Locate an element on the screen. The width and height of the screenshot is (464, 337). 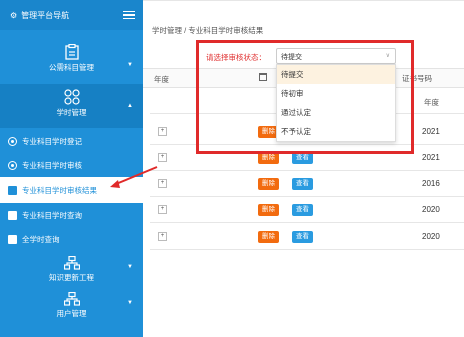
year-filter-label: 年度 is located at coordinates (161, 79).